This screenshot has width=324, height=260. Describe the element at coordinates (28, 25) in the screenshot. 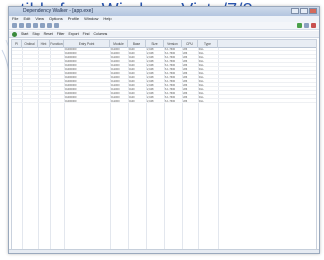

I see `copy-icon` at that location.